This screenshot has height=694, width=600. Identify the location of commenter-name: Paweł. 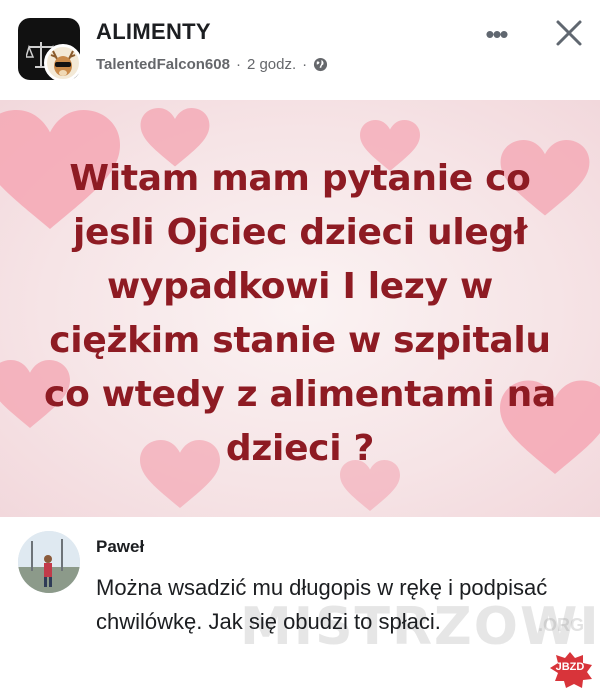
(120, 547).